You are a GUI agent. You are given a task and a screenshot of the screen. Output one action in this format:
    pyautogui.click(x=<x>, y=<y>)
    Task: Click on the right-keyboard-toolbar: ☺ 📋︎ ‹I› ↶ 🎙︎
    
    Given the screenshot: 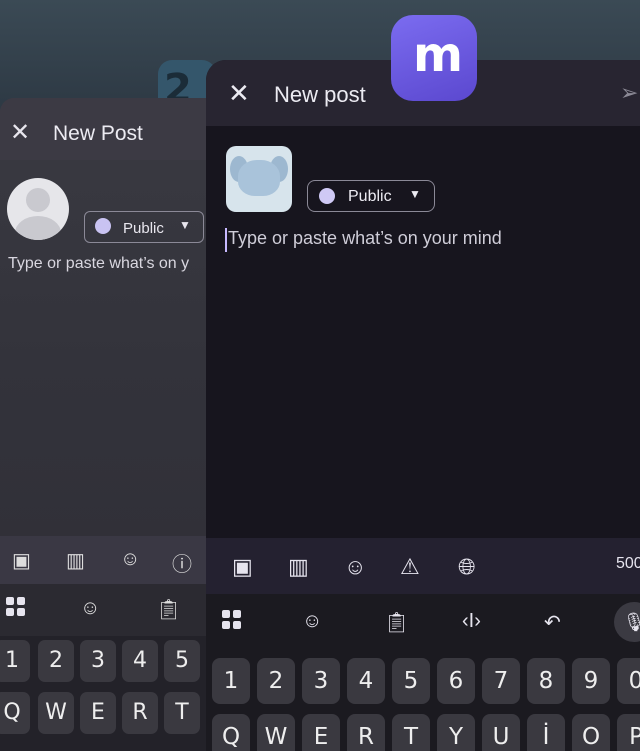 What is the action you would take?
    pyautogui.click(x=423, y=622)
    